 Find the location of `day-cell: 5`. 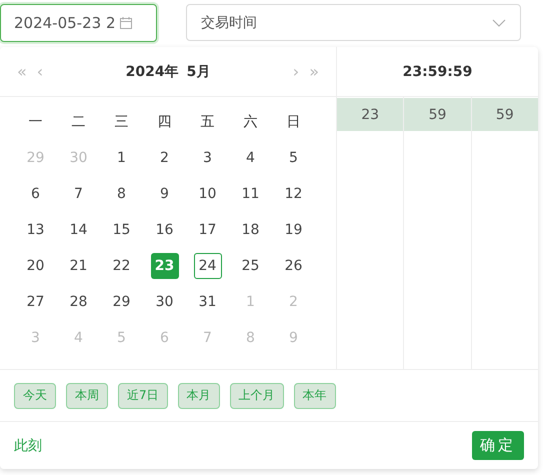

day-cell: 5 is located at coordinates (294, 158).